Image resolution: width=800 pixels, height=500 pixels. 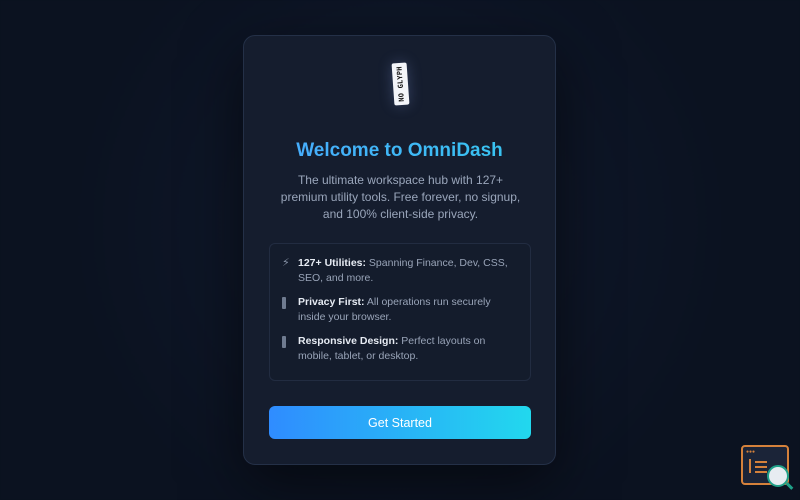 I want to click on feature-title: Privacy First:, so click(x=331, y=302).